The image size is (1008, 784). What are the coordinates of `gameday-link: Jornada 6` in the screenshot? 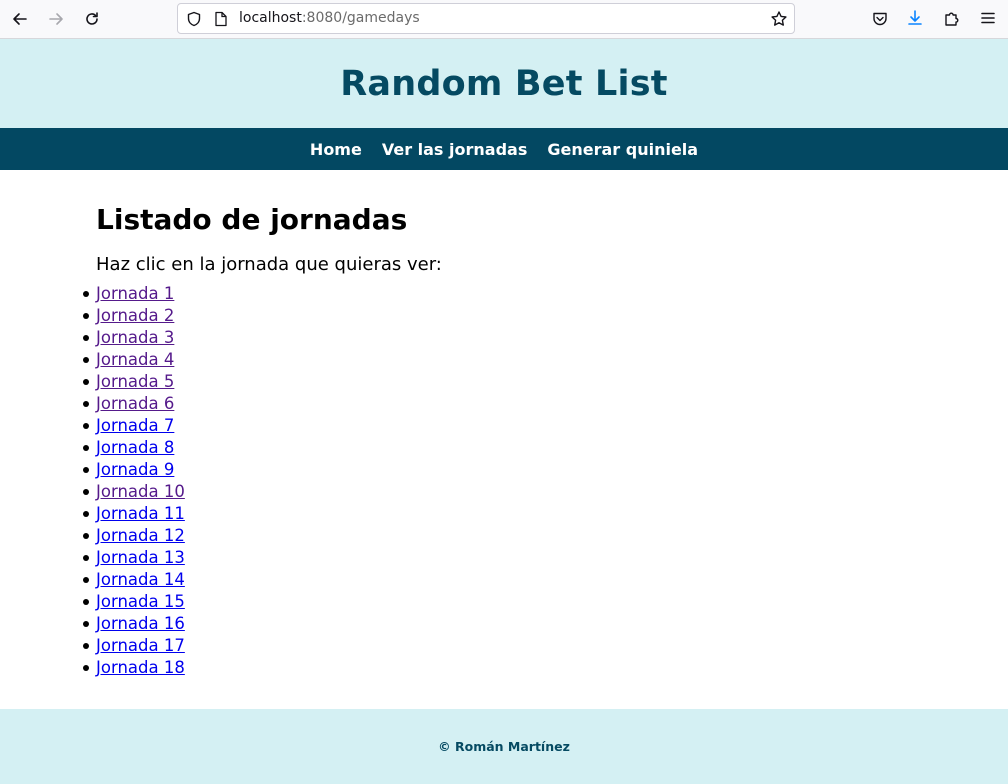 It's located at (135, 403).